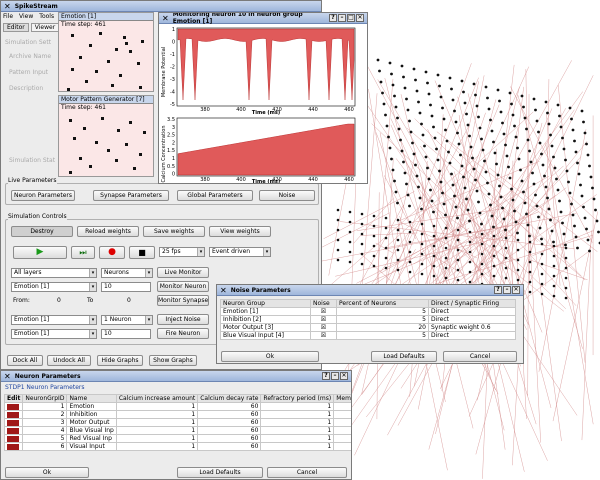  Describe the element at coordinates (91, 447) in the screenshot. I see `np-name: Visual Input` at that location.